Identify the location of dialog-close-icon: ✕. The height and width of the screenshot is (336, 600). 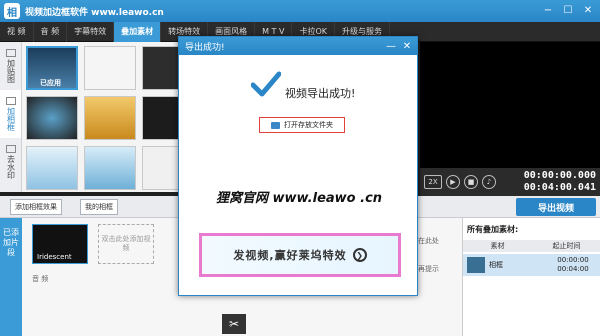
(407, 46).